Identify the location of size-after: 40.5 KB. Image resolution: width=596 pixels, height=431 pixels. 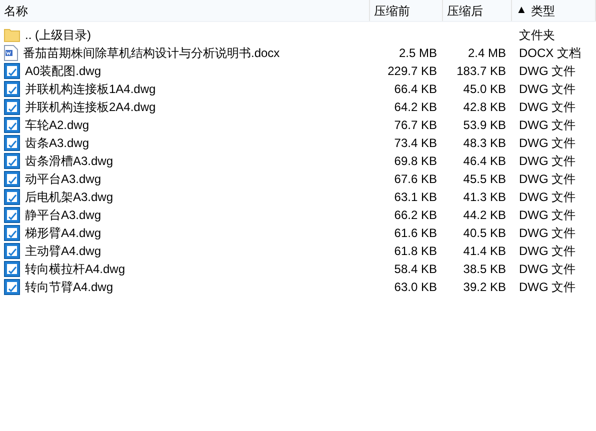
(484, 233).